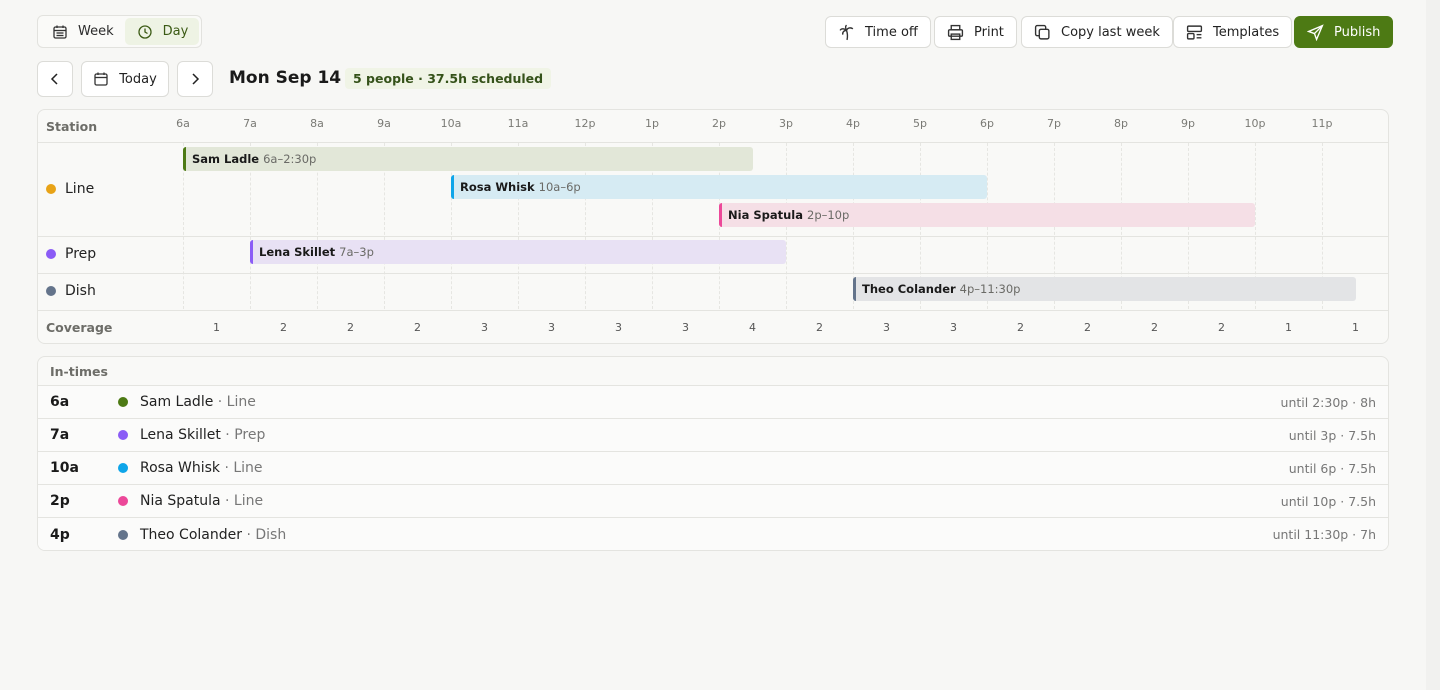 This screenshot has height=690, width=1440. Describe the element at coordinates (285, 78) in the screenshot. I see `current-date: Mon Sep 14` at that location.